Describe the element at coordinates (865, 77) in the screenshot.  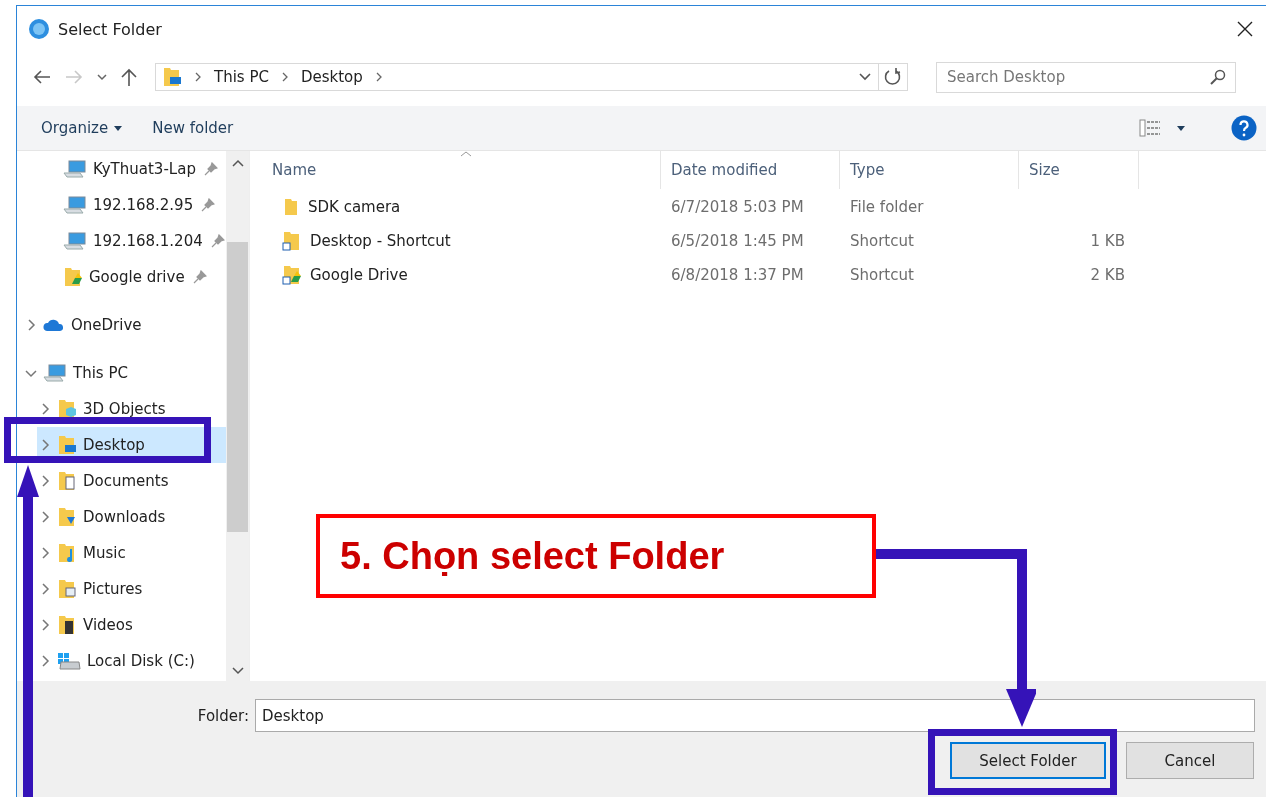
I see `dropdown-caret-icon` at that location.